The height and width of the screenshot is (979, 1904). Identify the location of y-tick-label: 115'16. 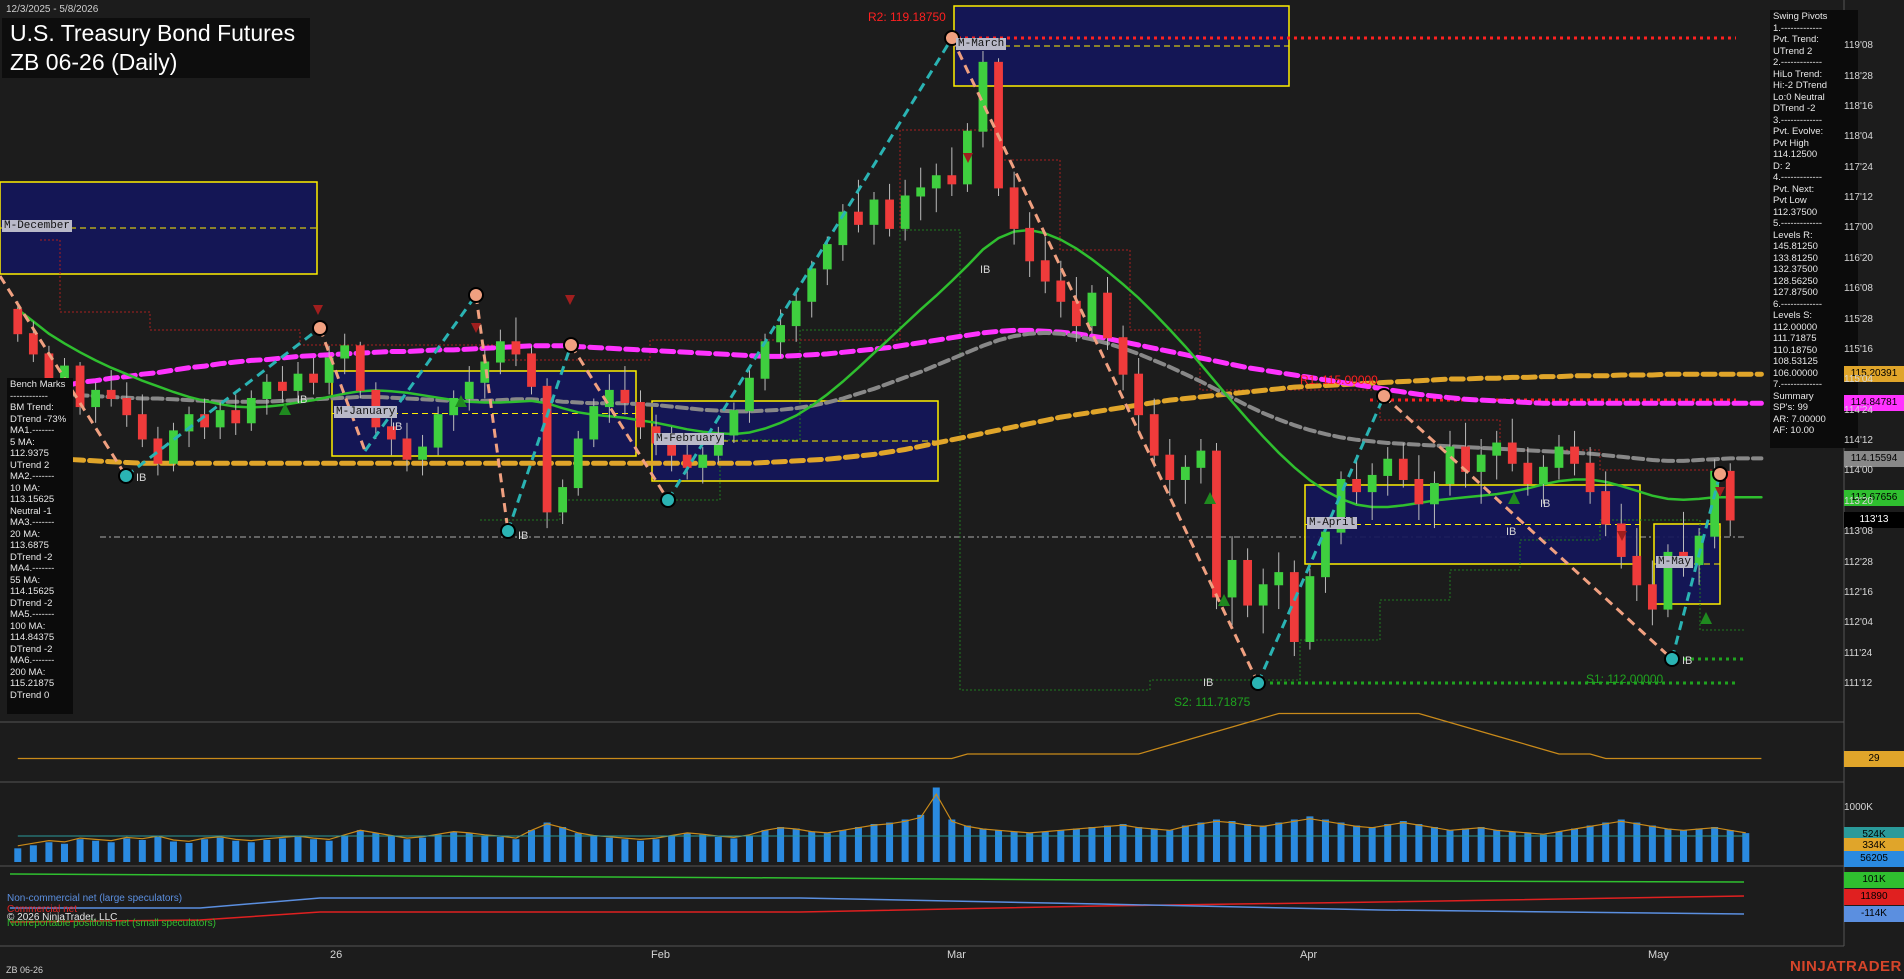
(1858, 349).